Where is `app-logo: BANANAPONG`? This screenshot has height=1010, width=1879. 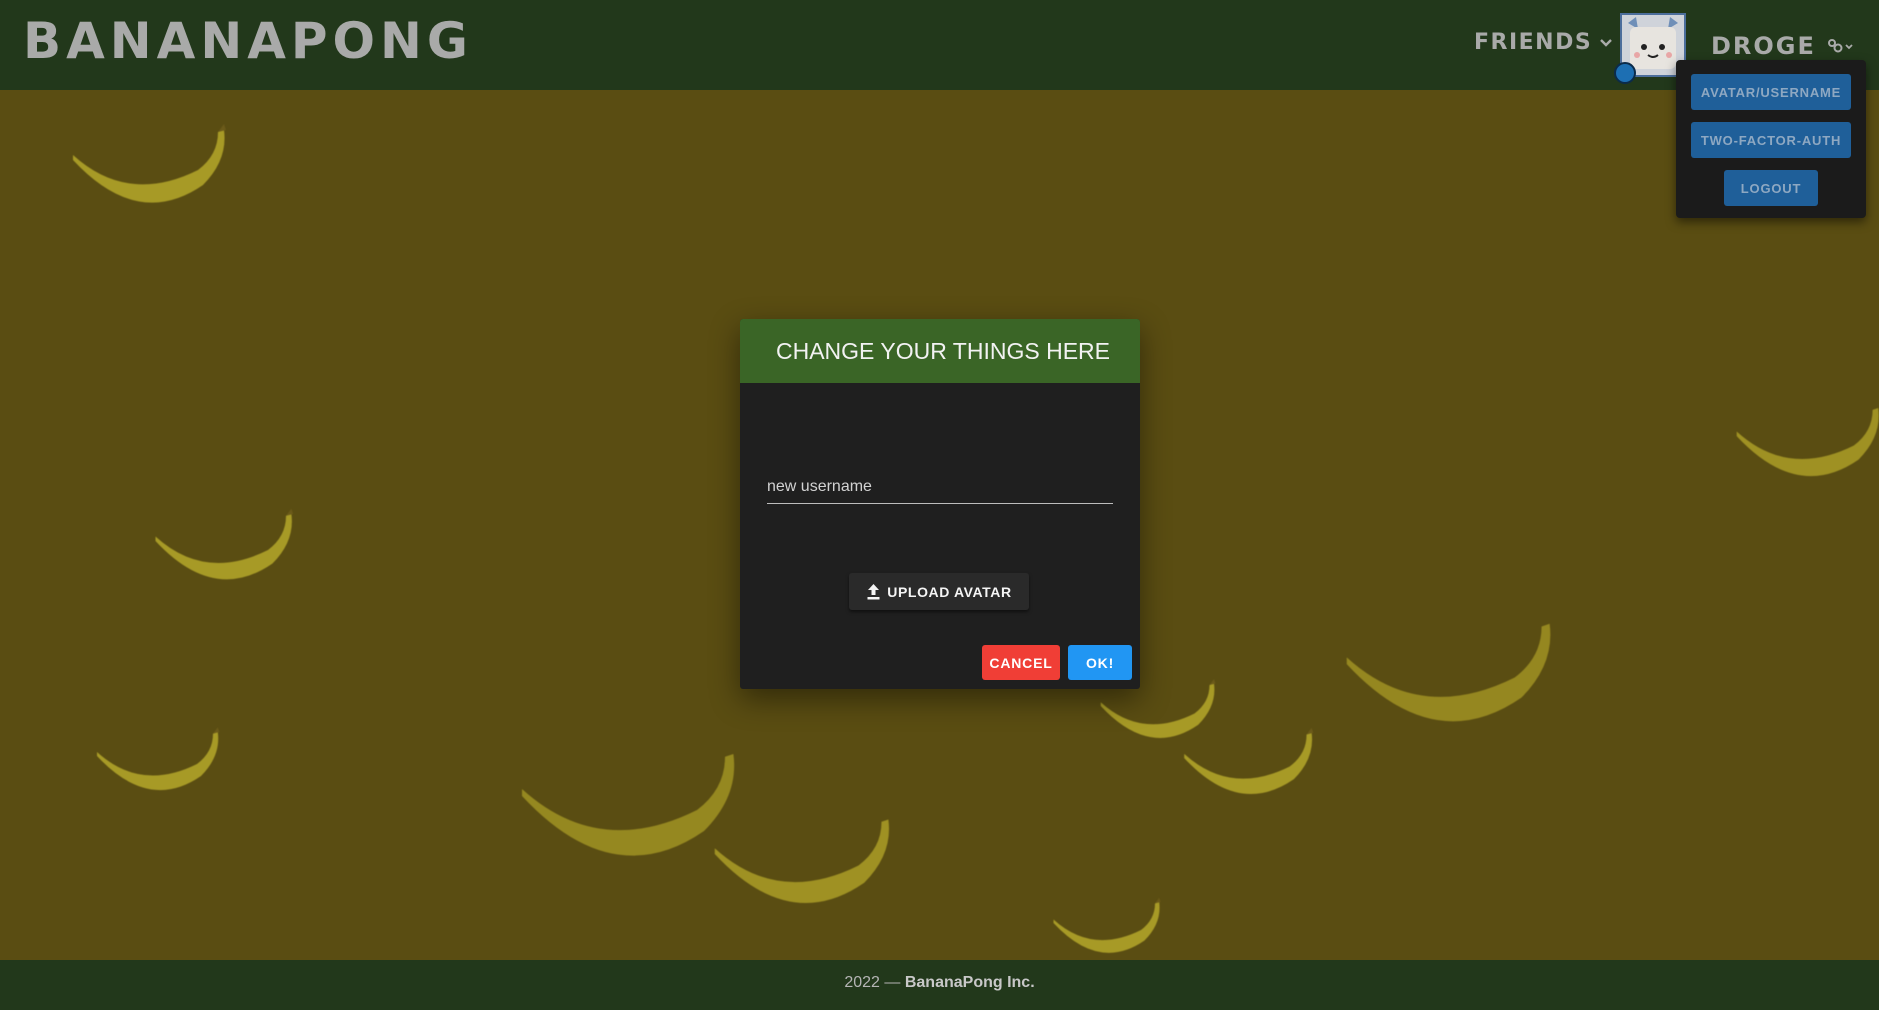 app-logo: BANANAPONG is located at coordinates (248, 41).